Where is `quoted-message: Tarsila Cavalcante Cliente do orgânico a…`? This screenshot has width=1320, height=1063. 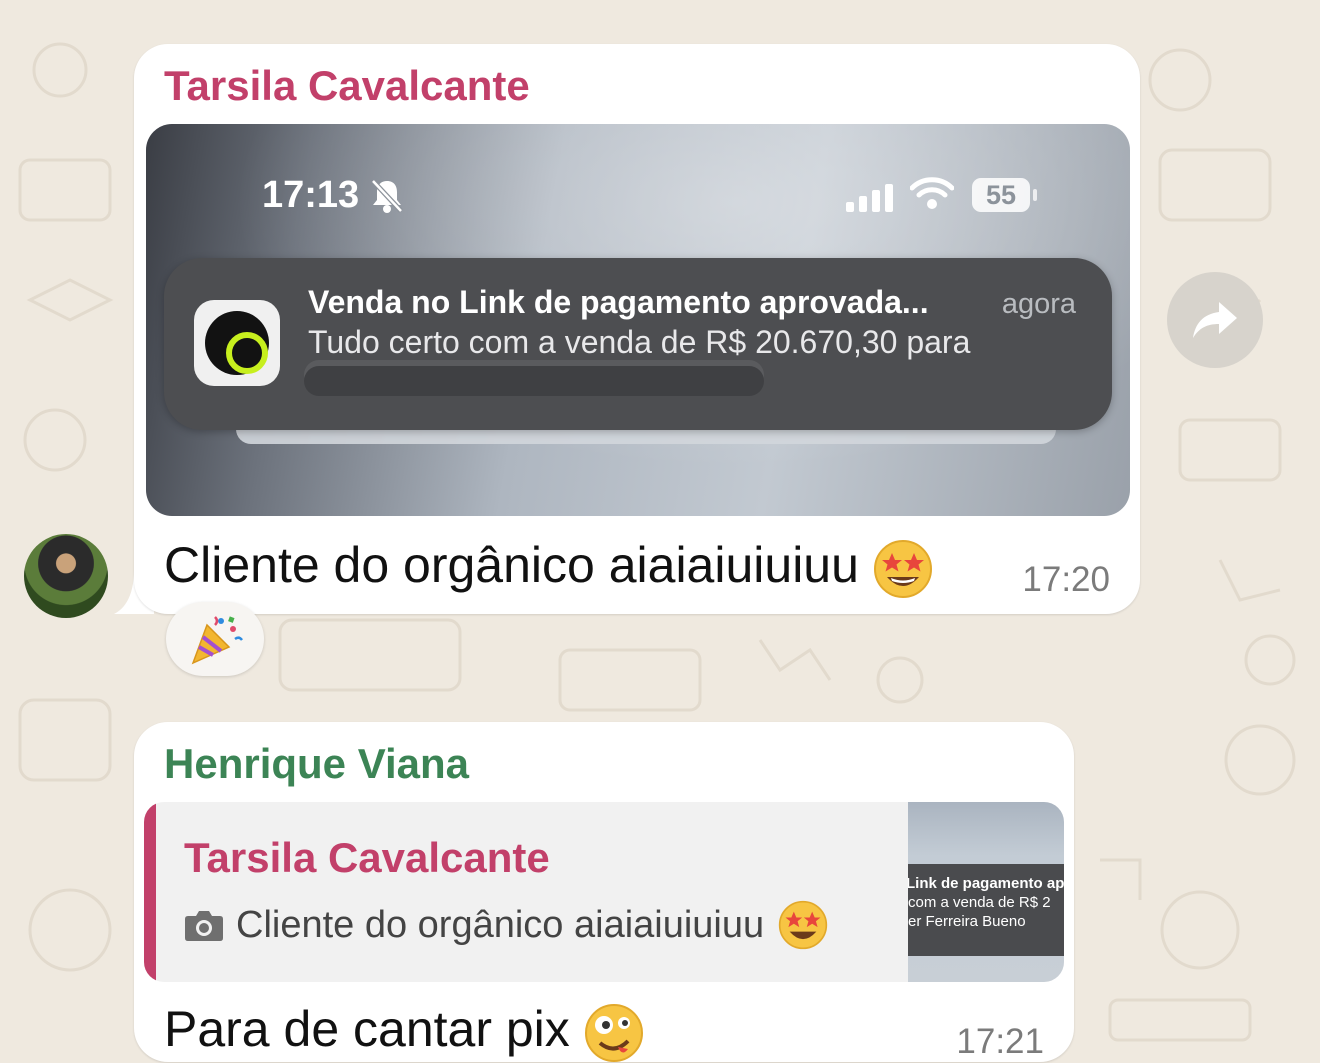
quoted-message: Tarsila Cavalcante Cliente do orgânico a… is located at coordinates (604, 892).